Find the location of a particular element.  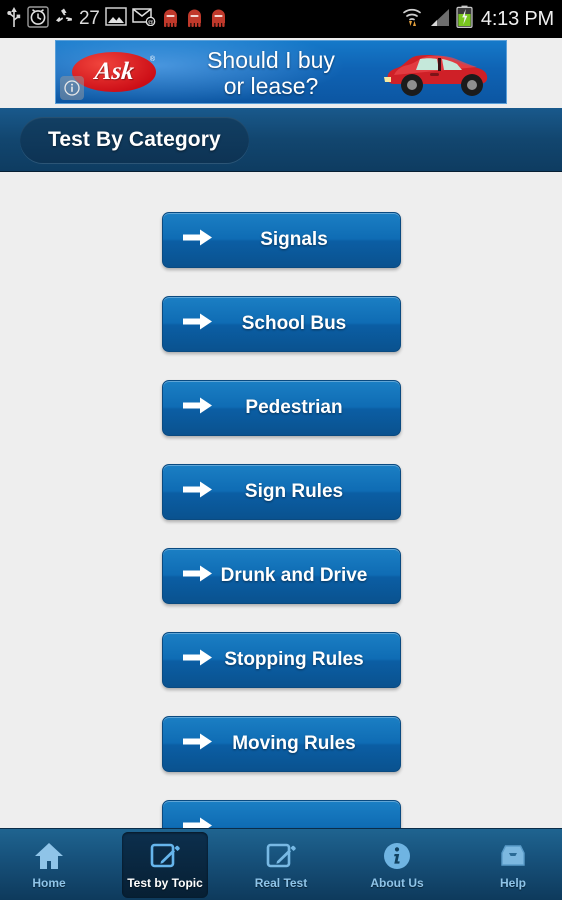

category-button-moving-rules: Moving Rules is located at coordinates (281, 744).